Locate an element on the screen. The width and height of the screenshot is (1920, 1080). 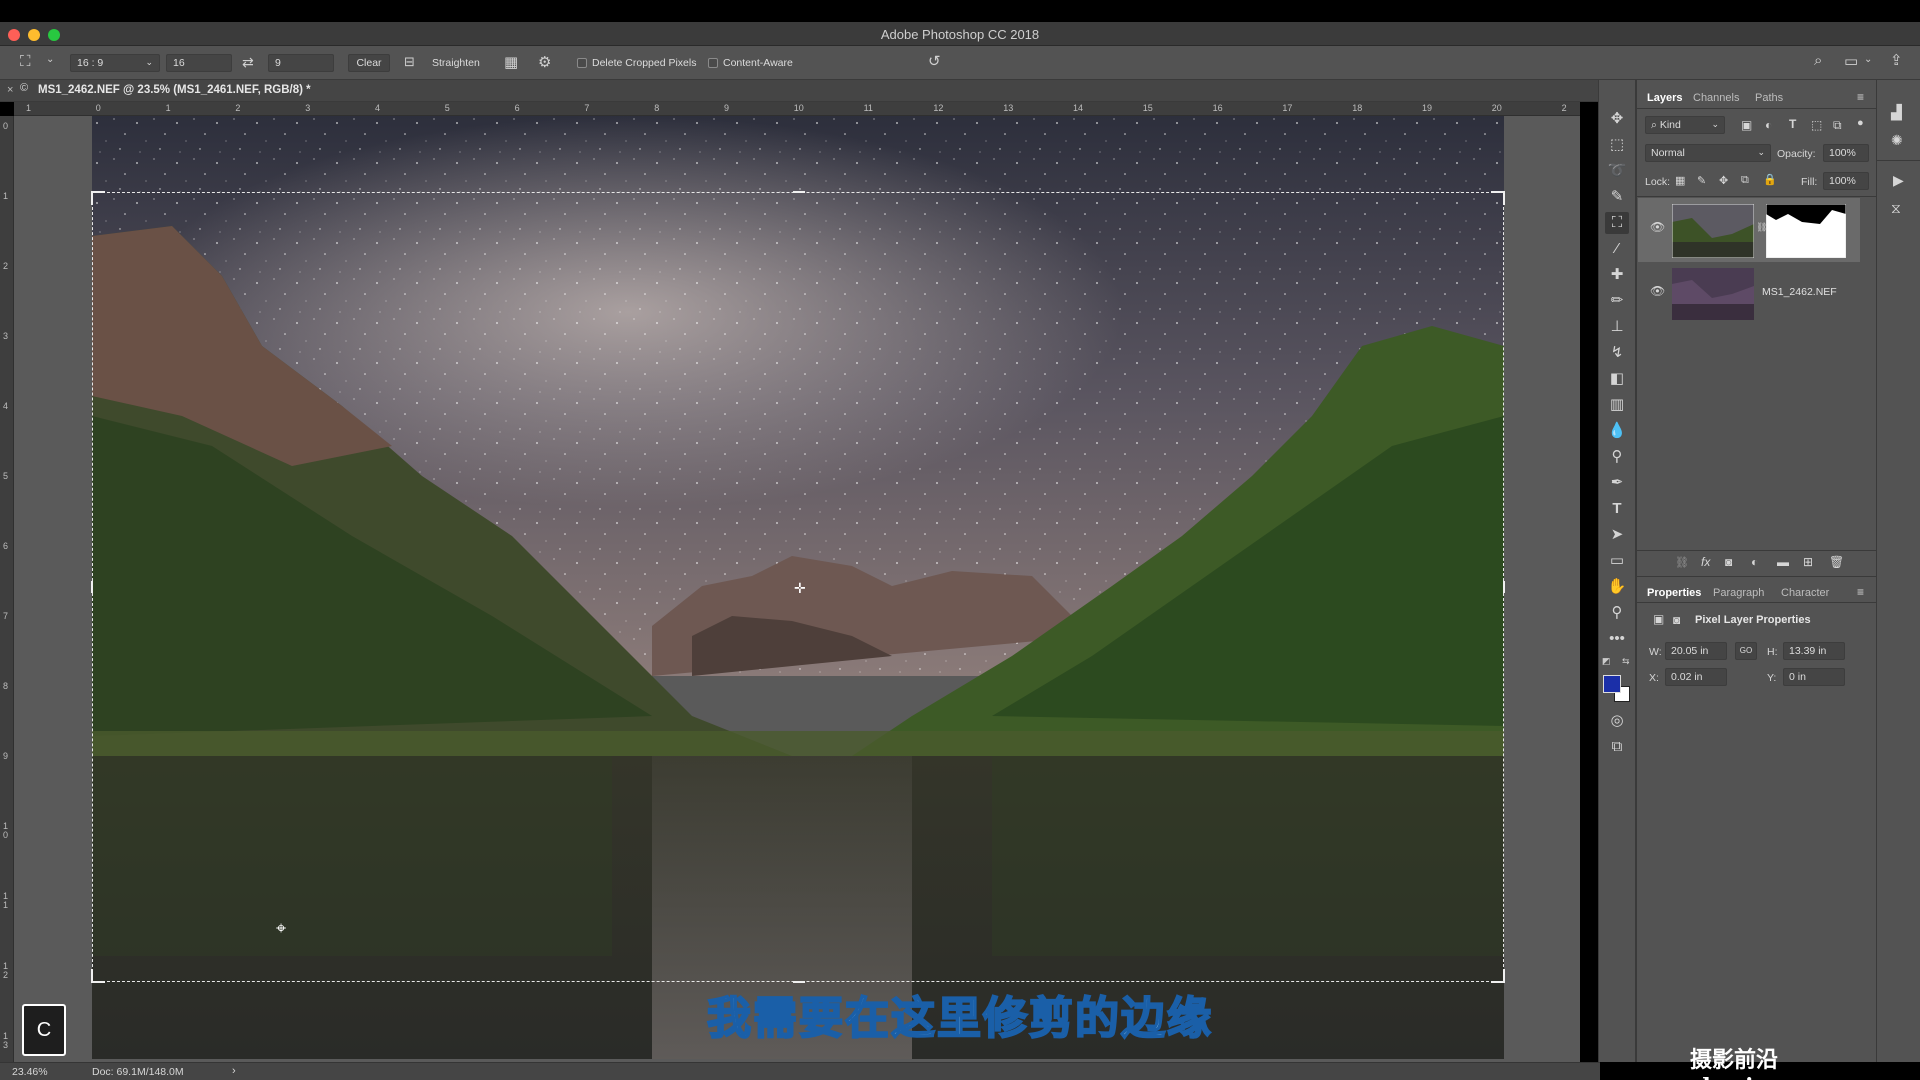
crop-height-input: 9 is located at coordinates (301, 63).